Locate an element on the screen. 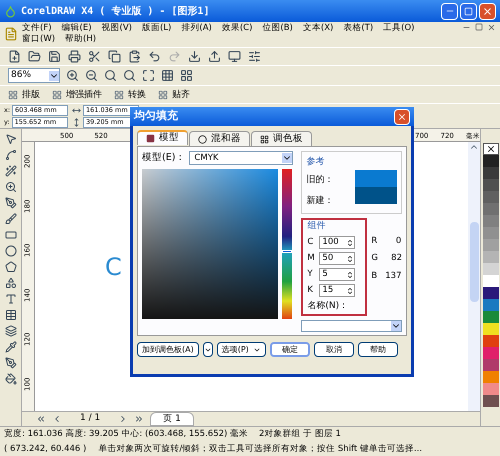 Image resolution: width=500 pixels, height=456 pixels. channel-label: C is located at coordinates (310, 242).